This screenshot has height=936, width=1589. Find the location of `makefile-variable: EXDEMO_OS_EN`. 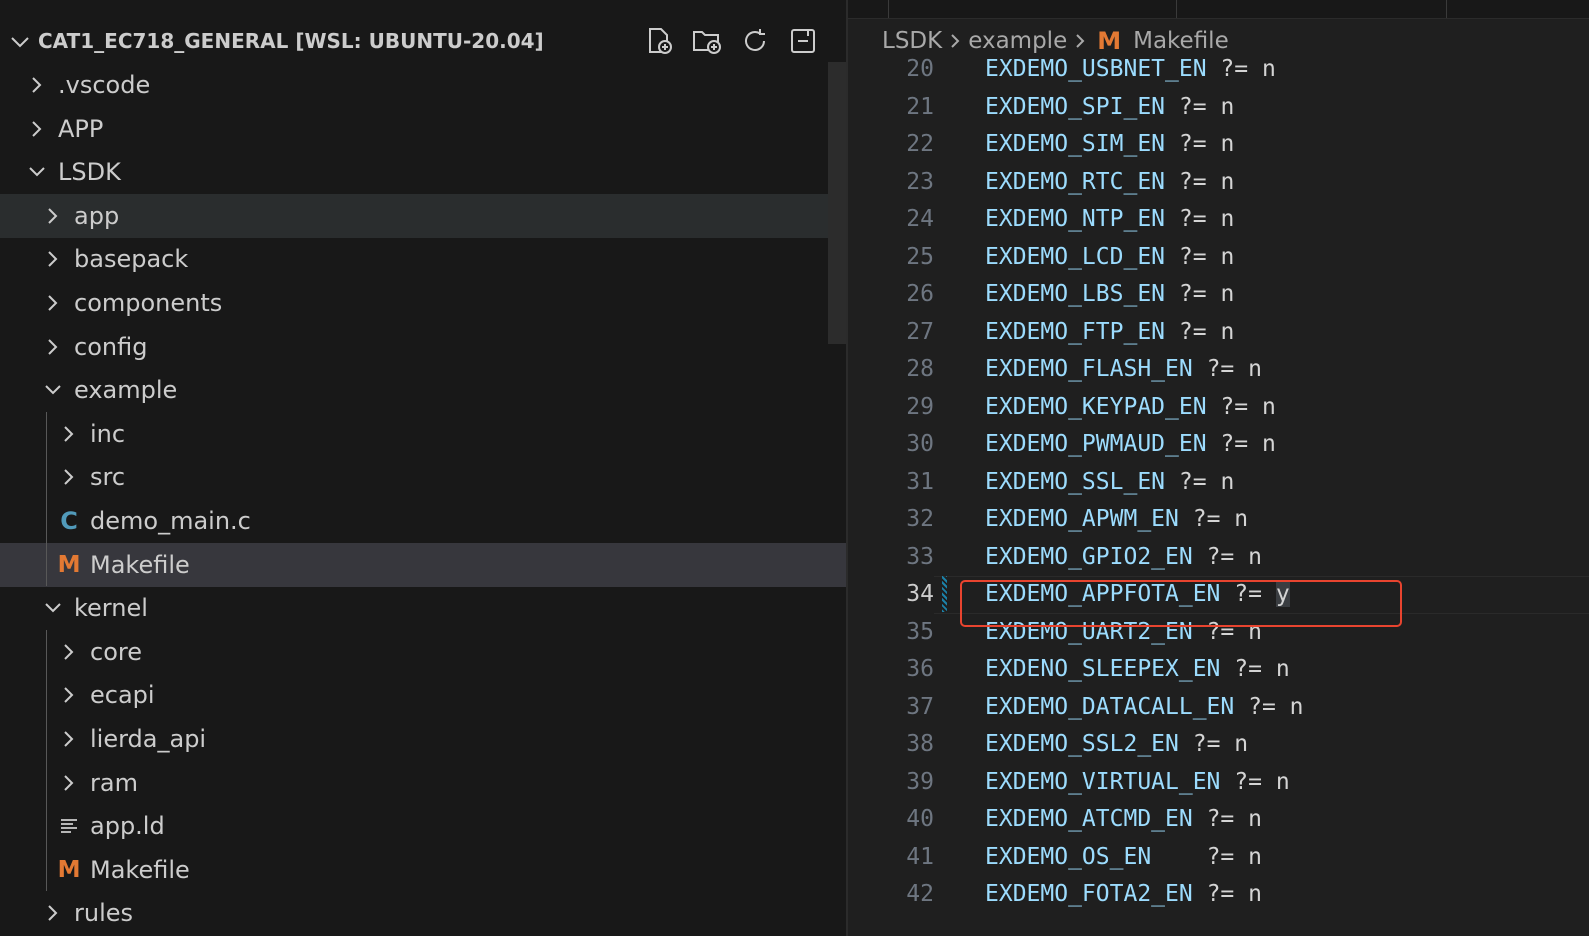

makefile-variable: EXDEMO_OS_EN is located at coordinates (1068, 856).